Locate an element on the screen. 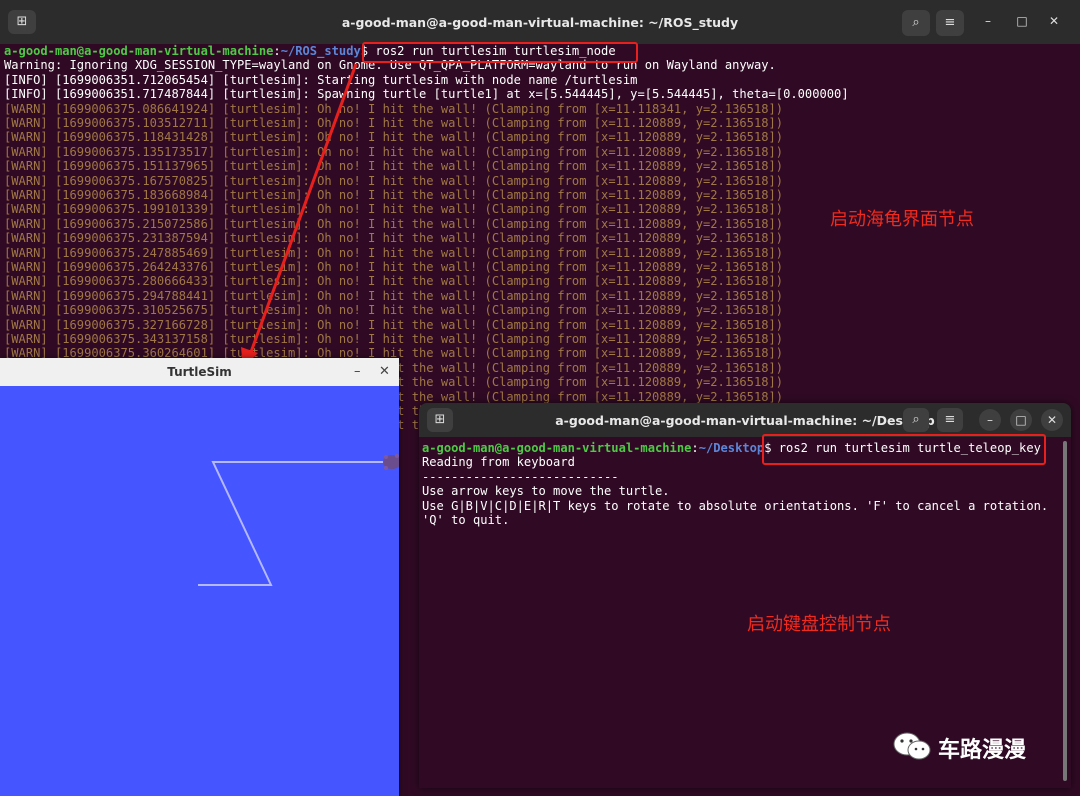 The image size is (1080, 796). terminal2-minimize-button: – is located at coordinates (990, 420).